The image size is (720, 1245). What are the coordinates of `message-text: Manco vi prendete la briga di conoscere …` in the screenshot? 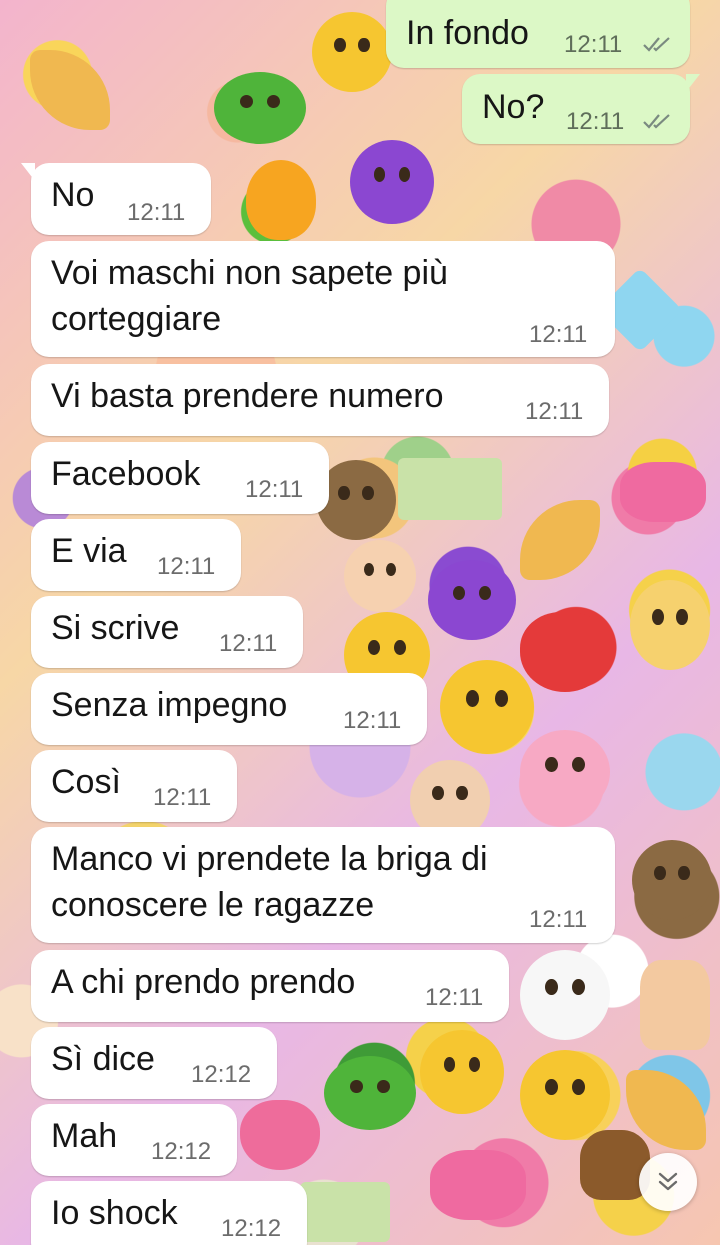 It's located at (269, 882).